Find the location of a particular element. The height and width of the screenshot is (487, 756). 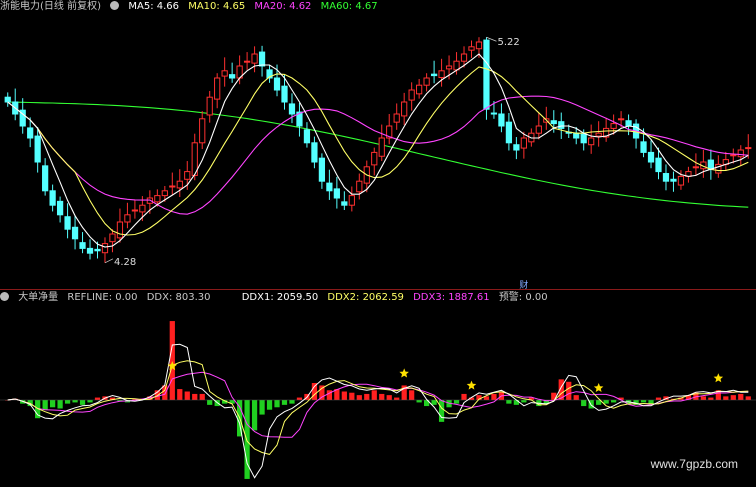

event-marker: 财 is located at coordinates (523, 285).